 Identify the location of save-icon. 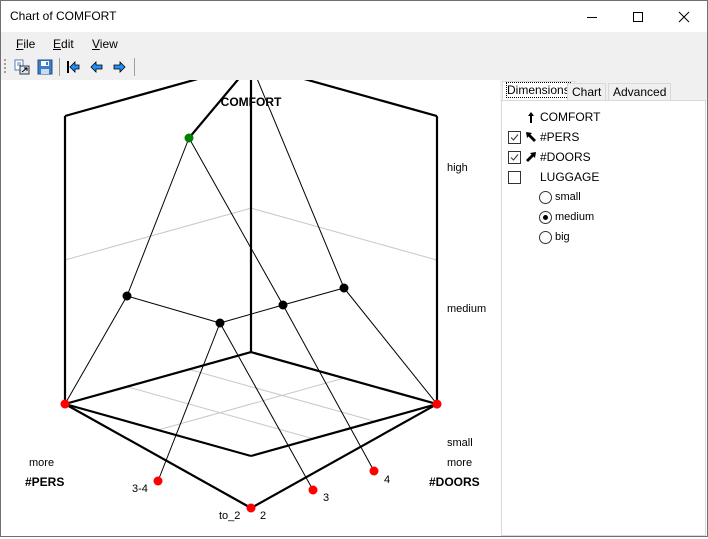
(45, 67).